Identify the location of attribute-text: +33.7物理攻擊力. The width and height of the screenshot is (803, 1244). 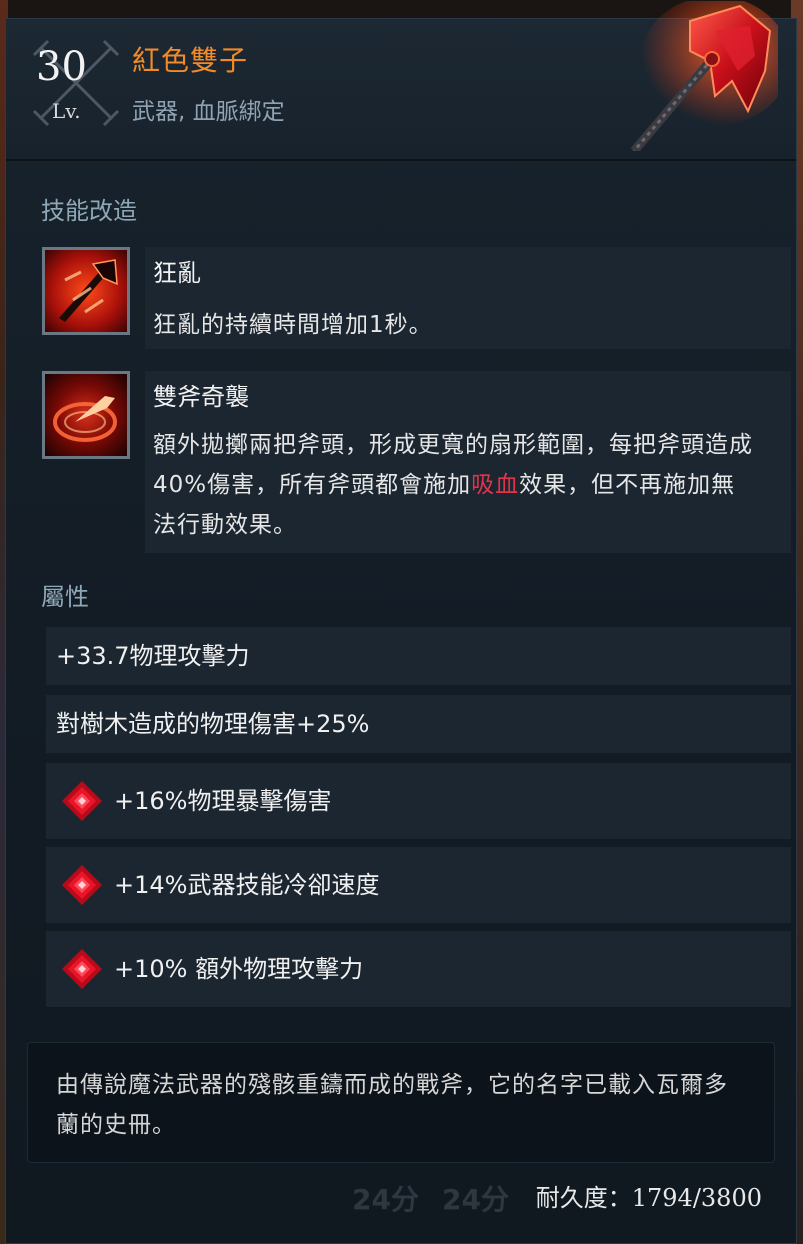
(153, 656).